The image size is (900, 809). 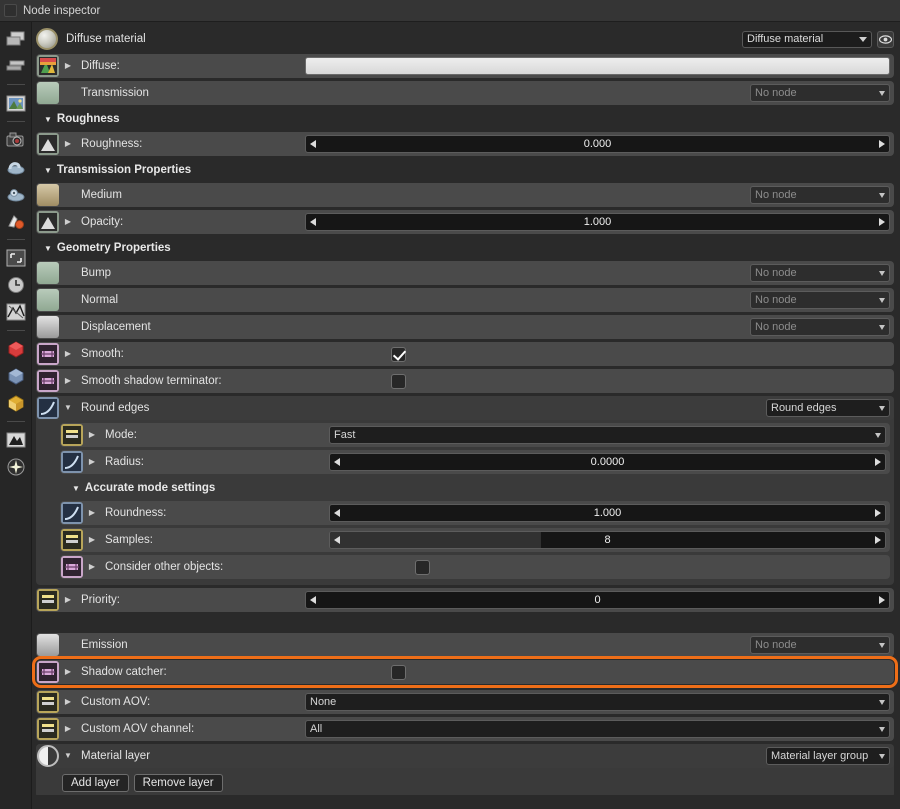 I want to click on material-layer-group-combo: Material layer group, so click(x=828, y=756).